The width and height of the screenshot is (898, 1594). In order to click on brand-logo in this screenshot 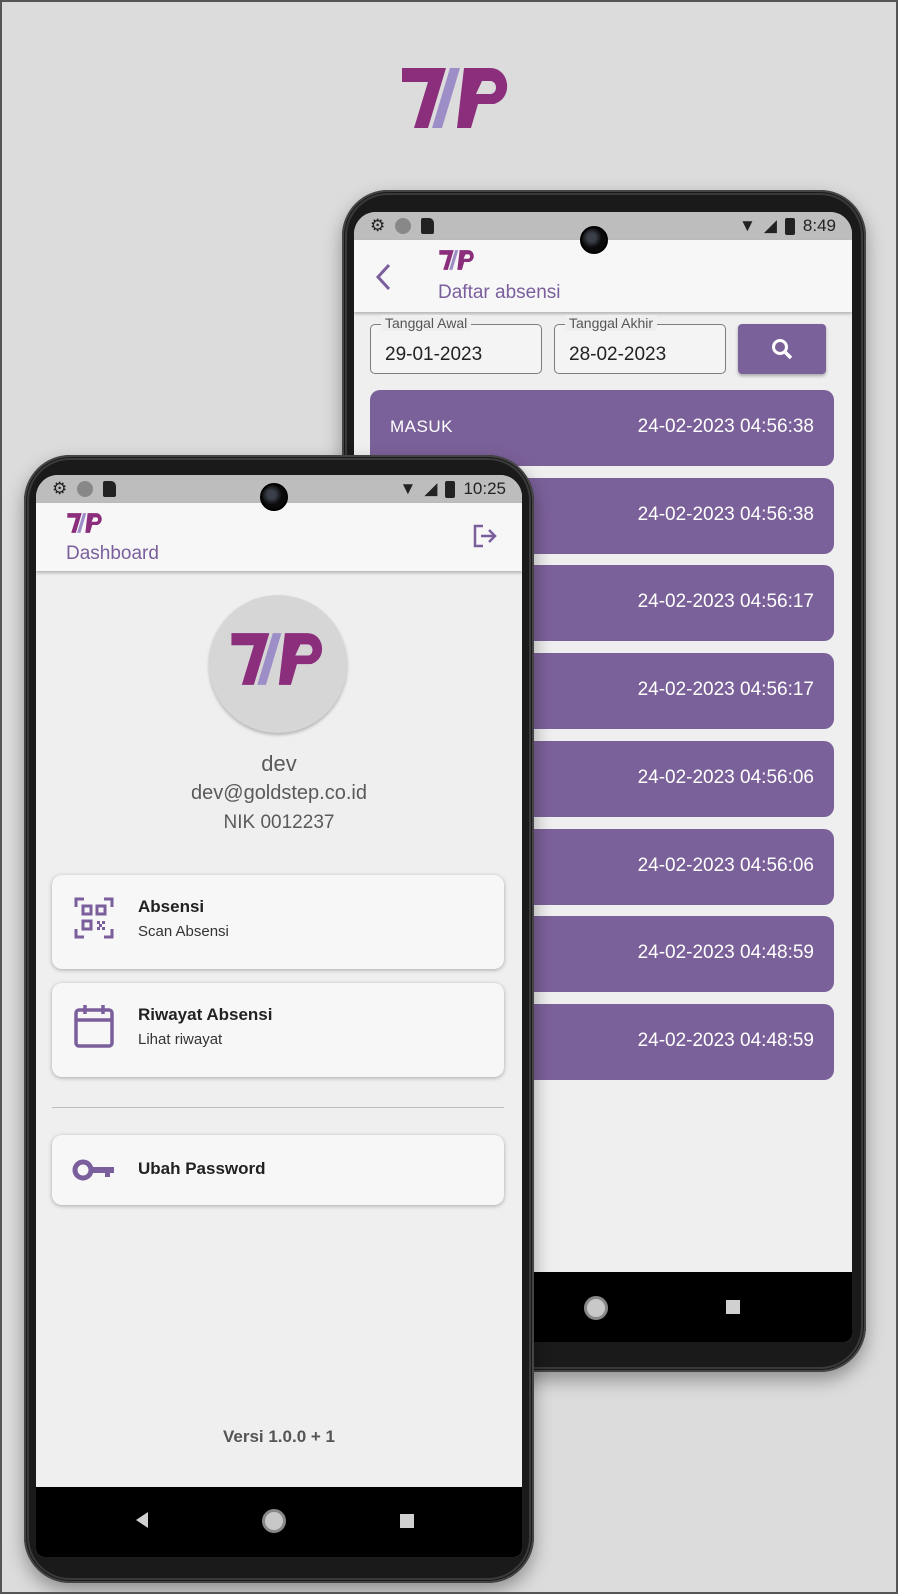, I will do `click(456, 98)`.